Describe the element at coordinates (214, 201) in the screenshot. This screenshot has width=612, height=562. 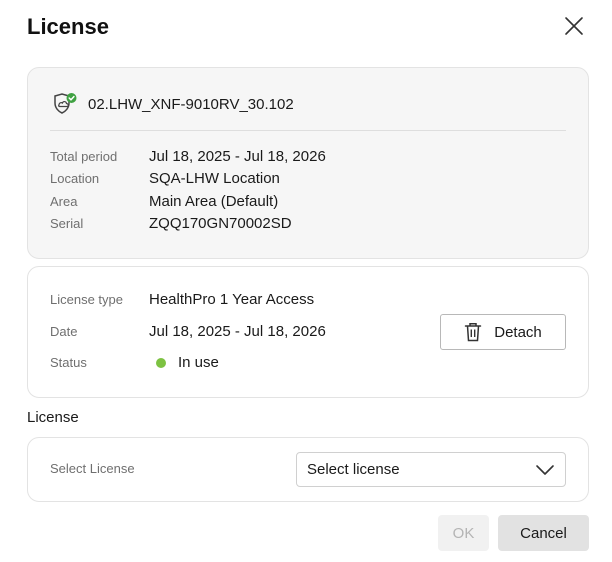
I see `field-value: Main Area (Default)` at that location.